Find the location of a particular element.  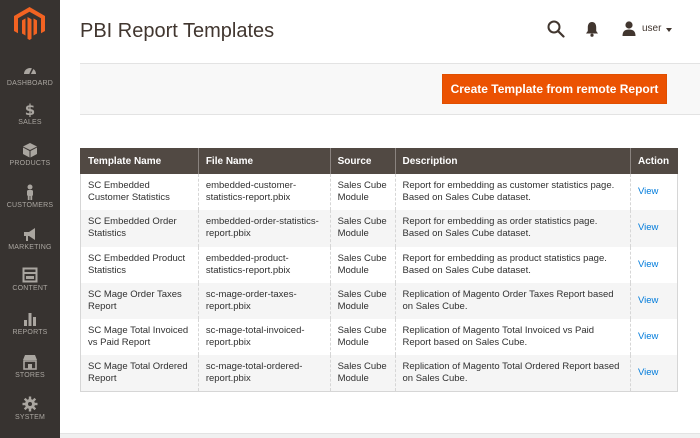

user-icon is located at coordinates (629, 28).